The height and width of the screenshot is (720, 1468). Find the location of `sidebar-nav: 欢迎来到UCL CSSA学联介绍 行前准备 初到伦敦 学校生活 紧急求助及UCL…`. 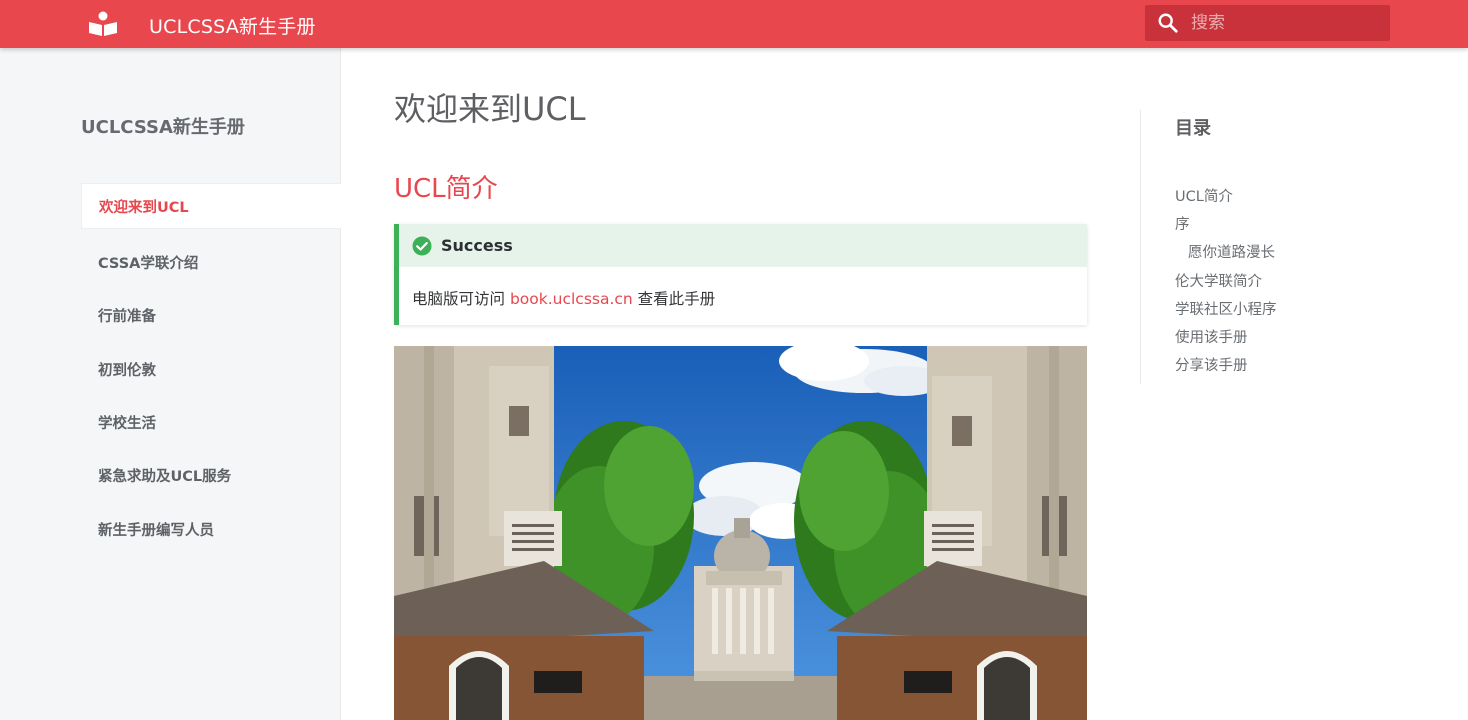

sidebar-nav: 欢迎来到UCL CSSA学联介绍 行前准备 初到伦敦 学校生活 紧急求助及UCL… is located at coordinates (211, 369).